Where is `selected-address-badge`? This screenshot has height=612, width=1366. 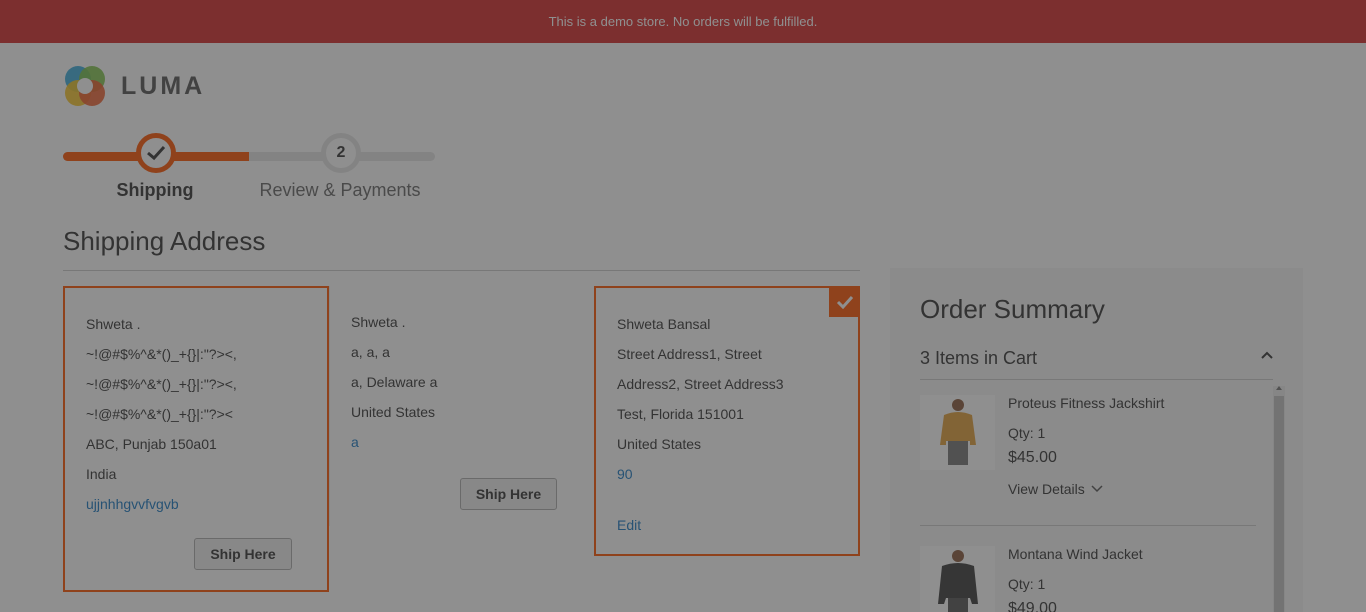
selected-address-badge is located at coordinates (844, 301).